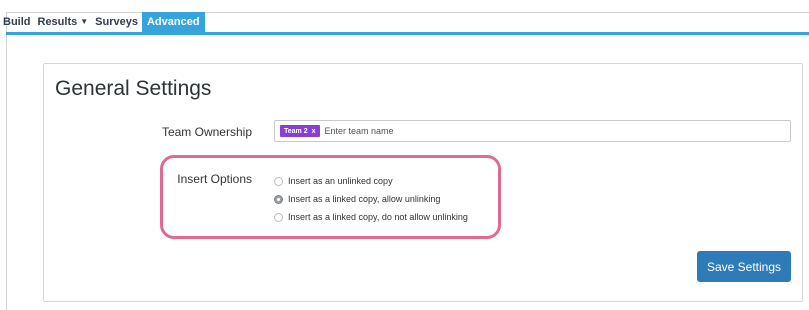 The width and height of the screenshot is (809, 310). I want to click on top-nav: Build Results ▼ Surveys Advanced, so click(102, 22).